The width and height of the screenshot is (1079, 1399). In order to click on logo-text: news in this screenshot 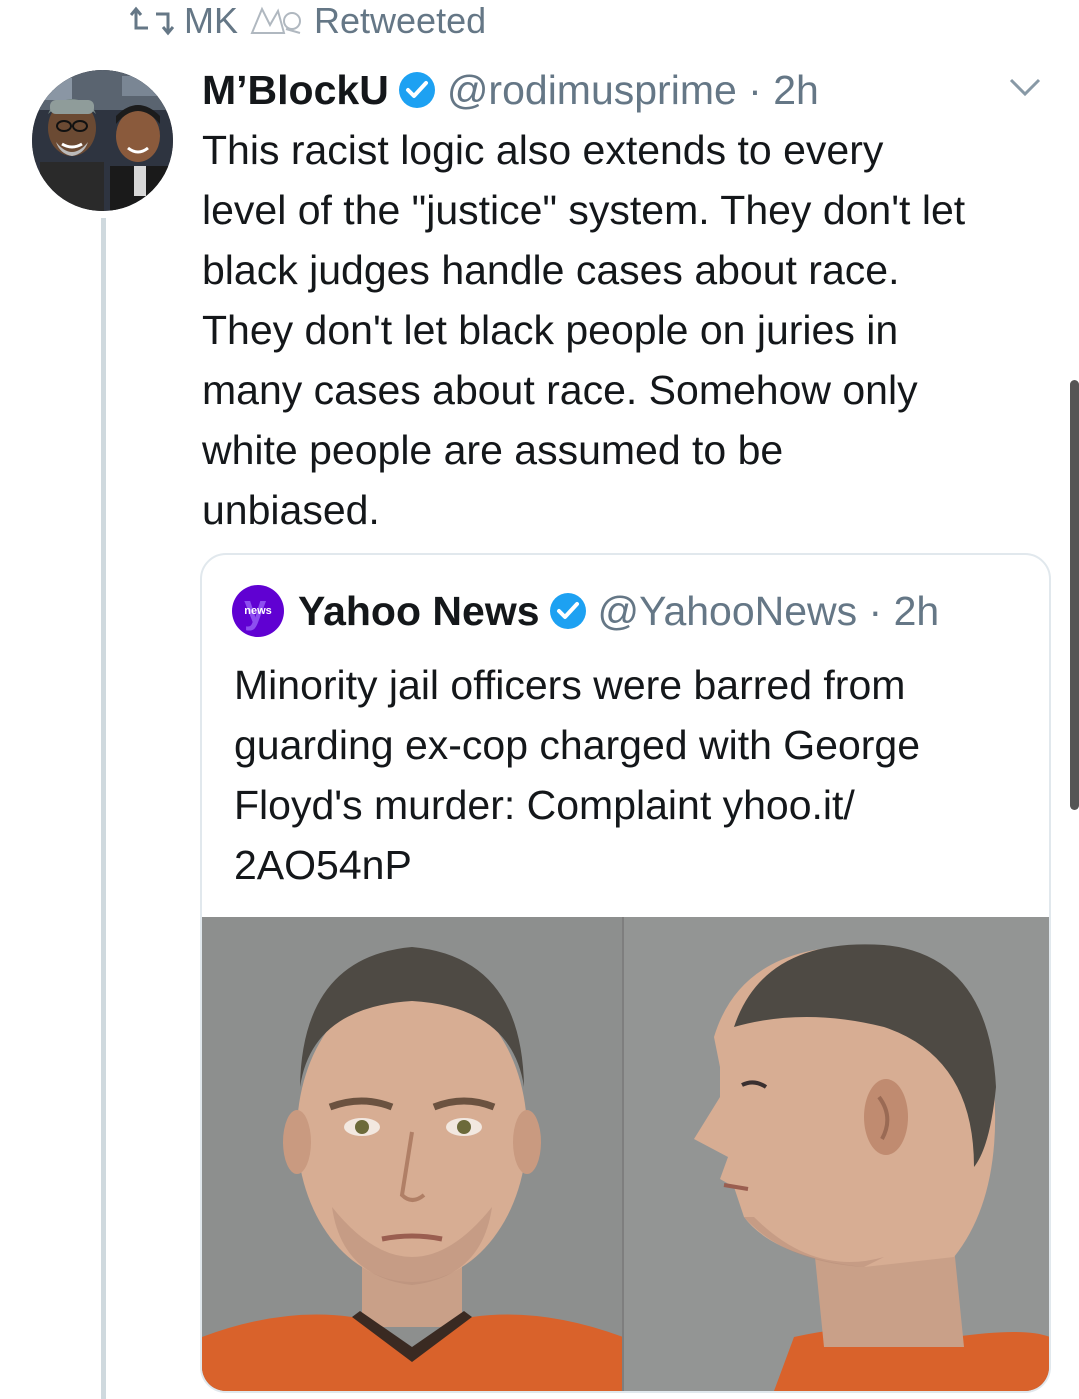, I will do `click(258, 611)`.